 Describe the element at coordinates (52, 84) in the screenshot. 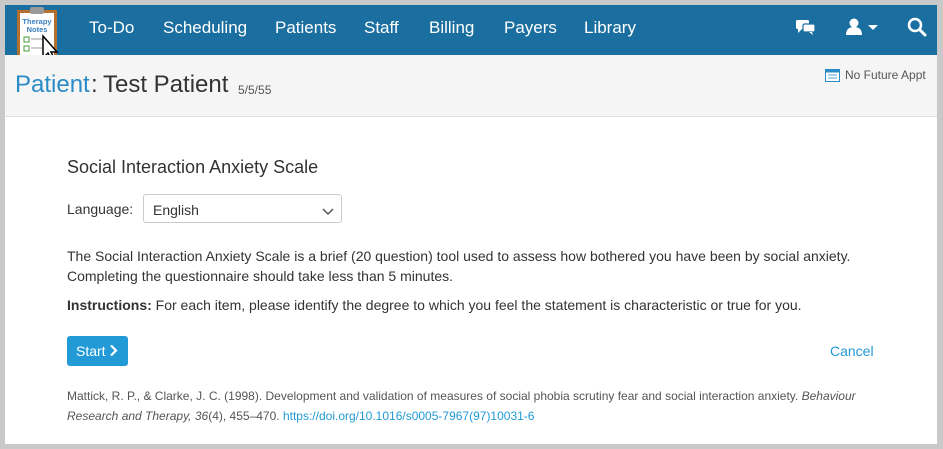

I see `patient-label: Patient` at that location.